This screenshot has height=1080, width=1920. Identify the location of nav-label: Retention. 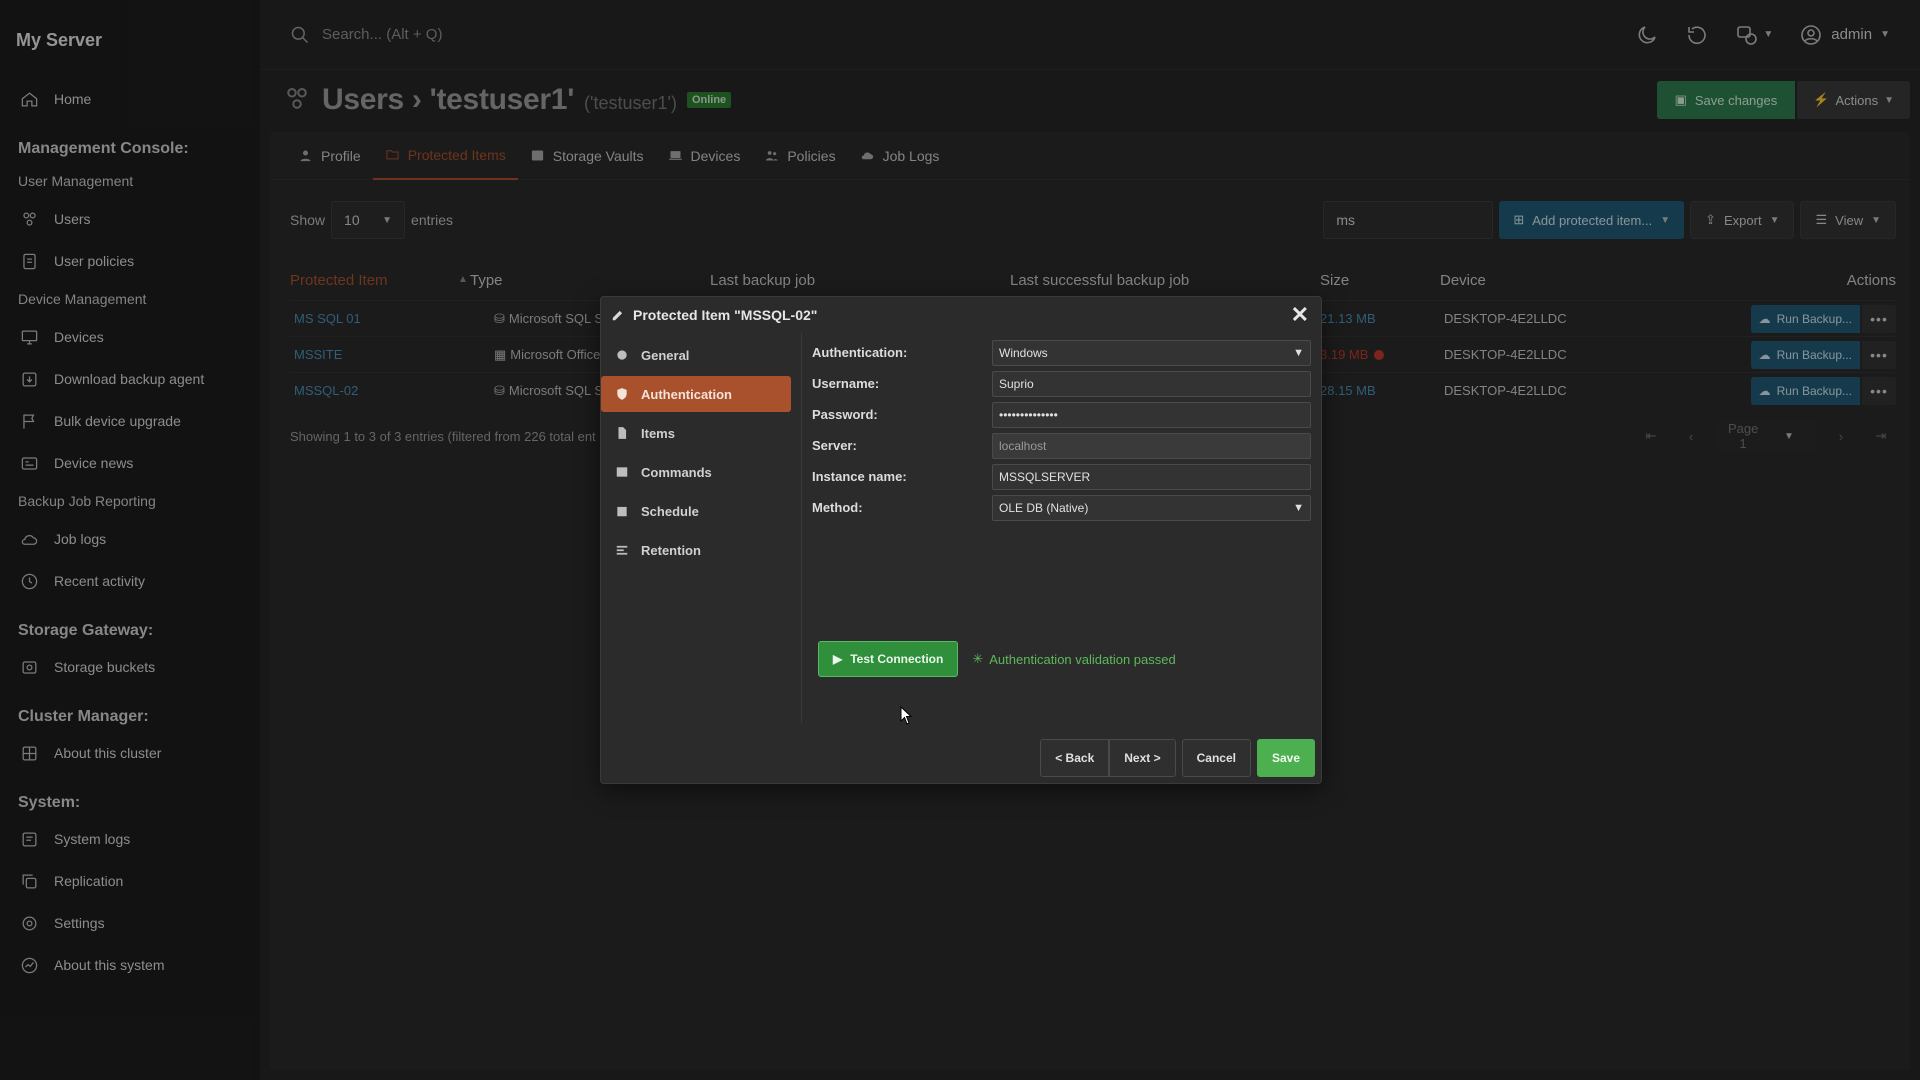
(671, 550).